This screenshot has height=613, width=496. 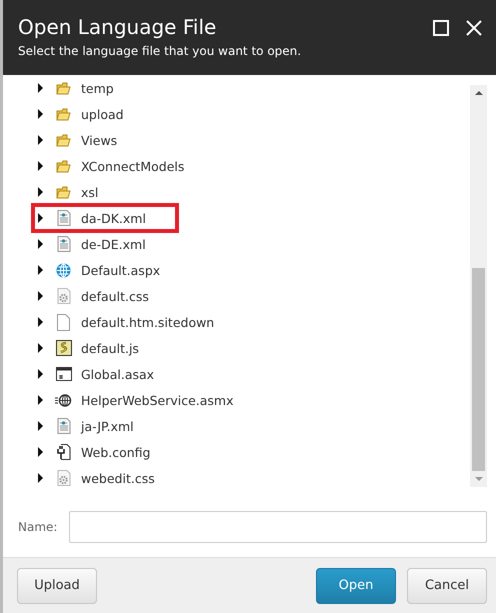 What do you see at coordinates (107, 426) in the screenshot?
I see `tree-item: ja-JP.xml` at bounding box center [107, 426].